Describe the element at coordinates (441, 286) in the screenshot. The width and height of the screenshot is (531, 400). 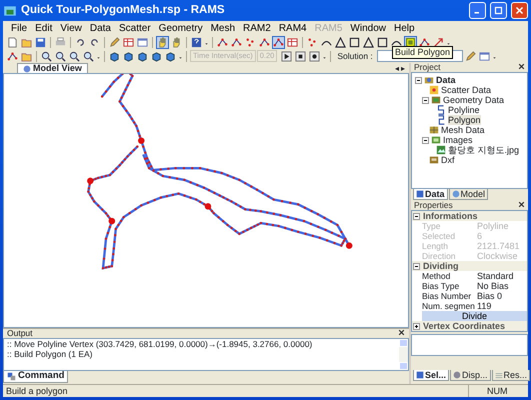
I see `property-name: Bias Type` at that location.